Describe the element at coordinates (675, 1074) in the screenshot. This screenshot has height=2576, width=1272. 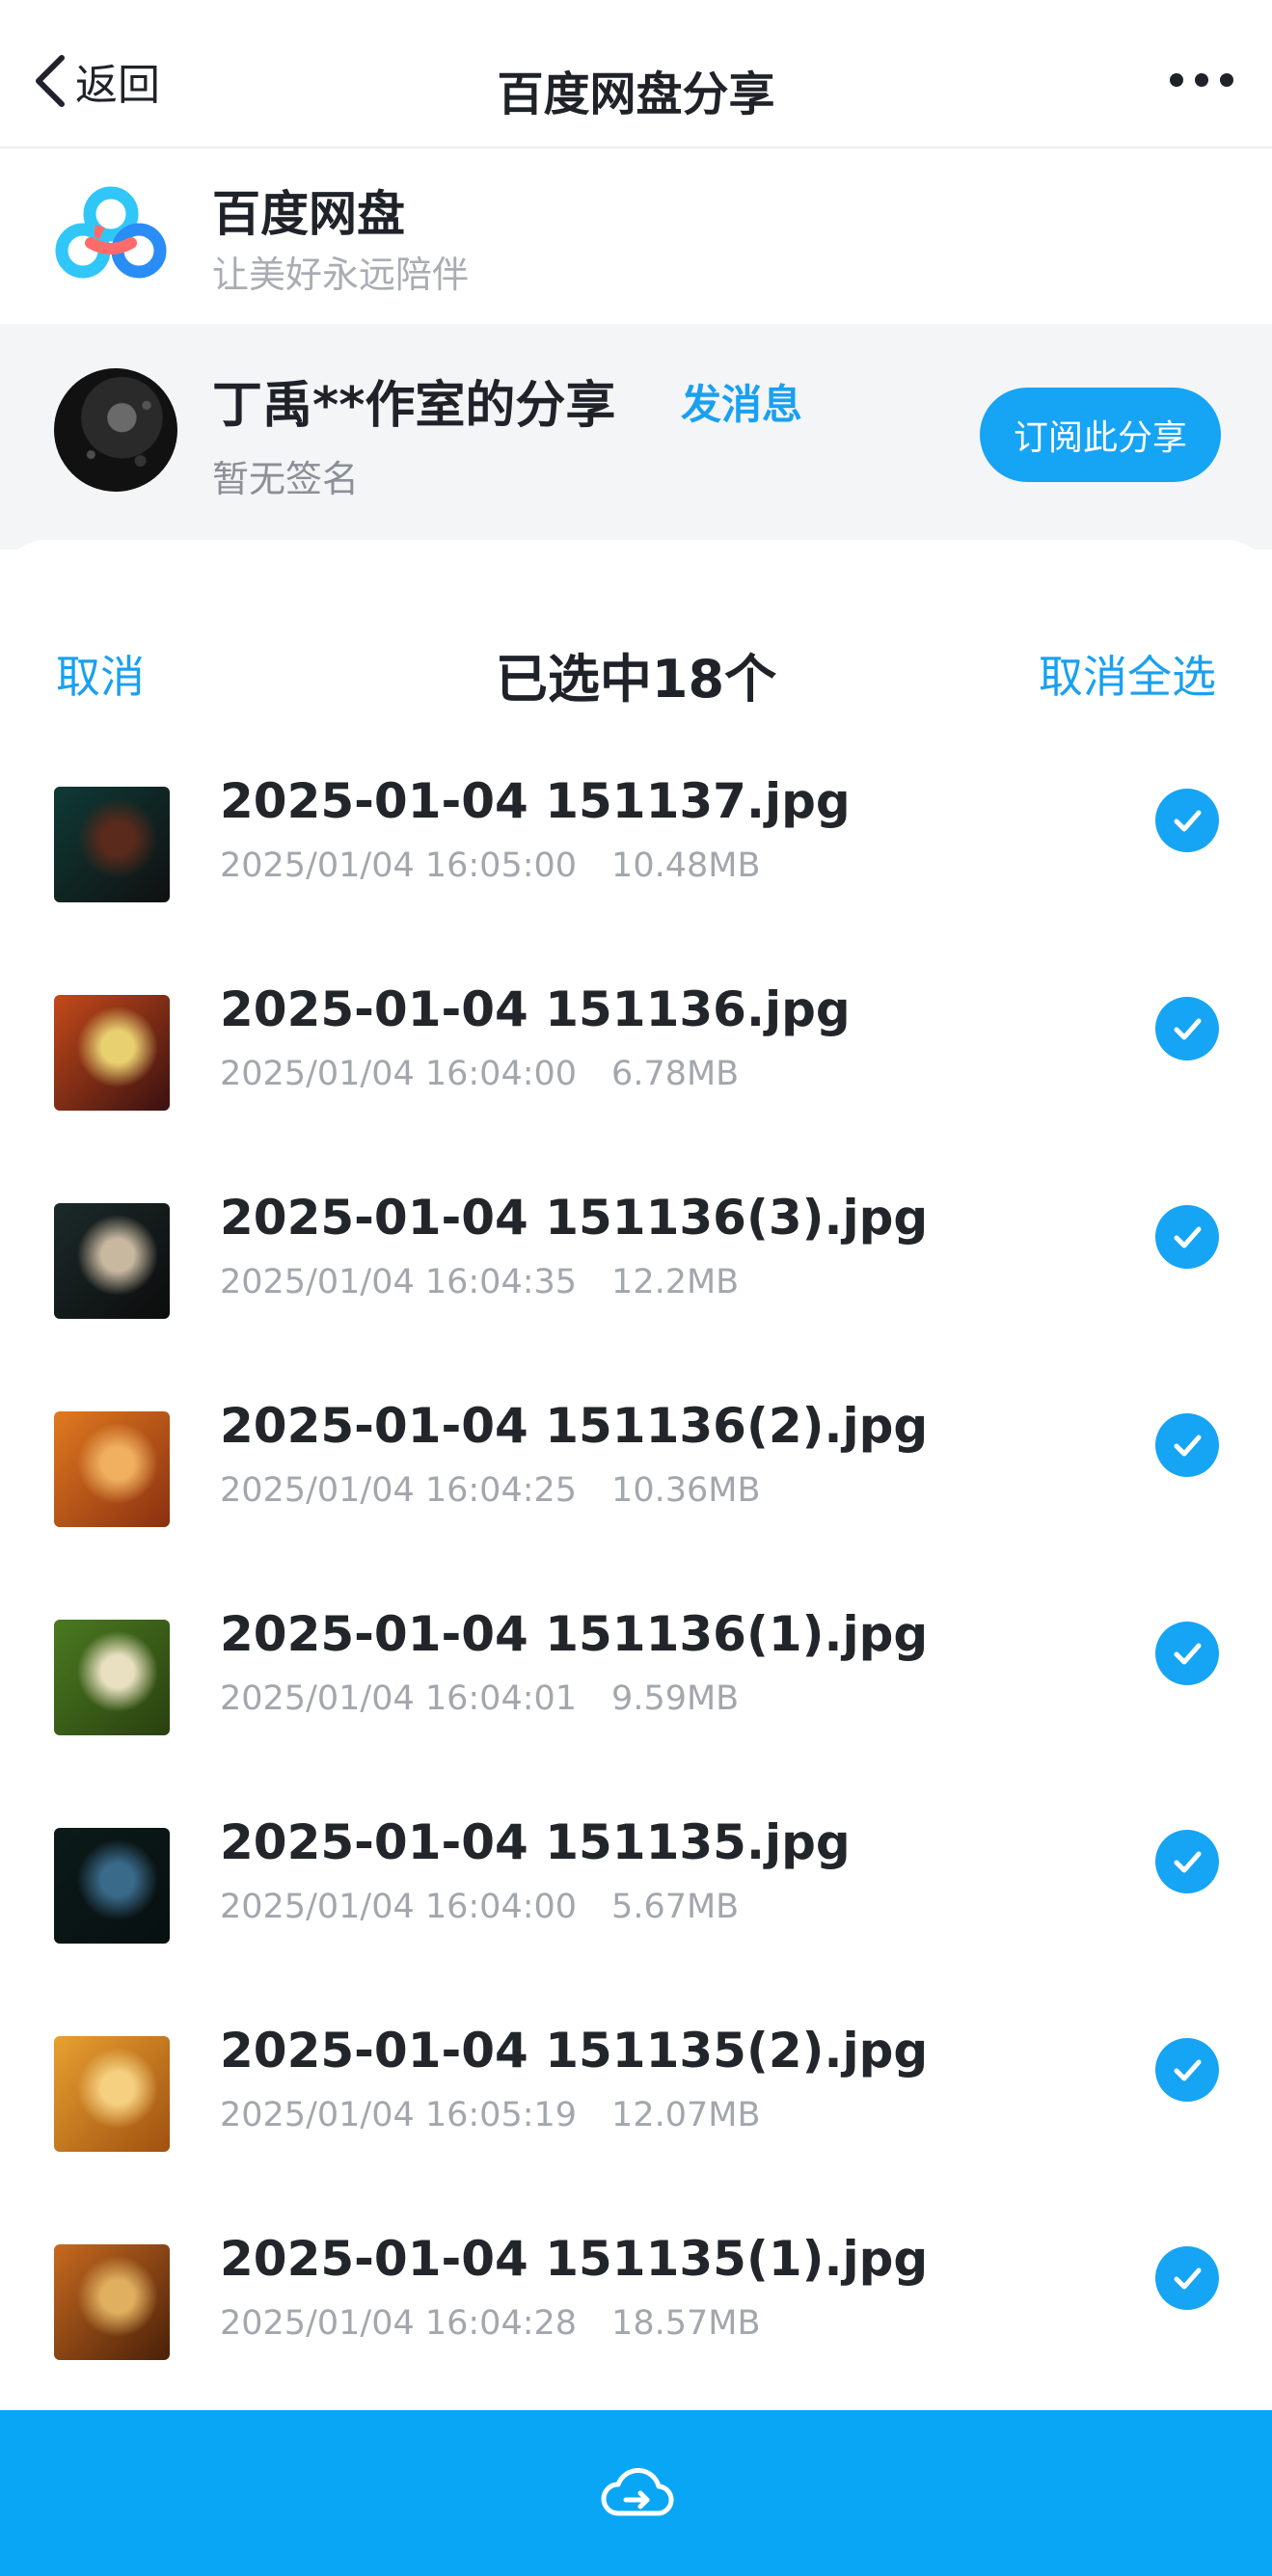
I see `file-size: 6.78MB` at that location.